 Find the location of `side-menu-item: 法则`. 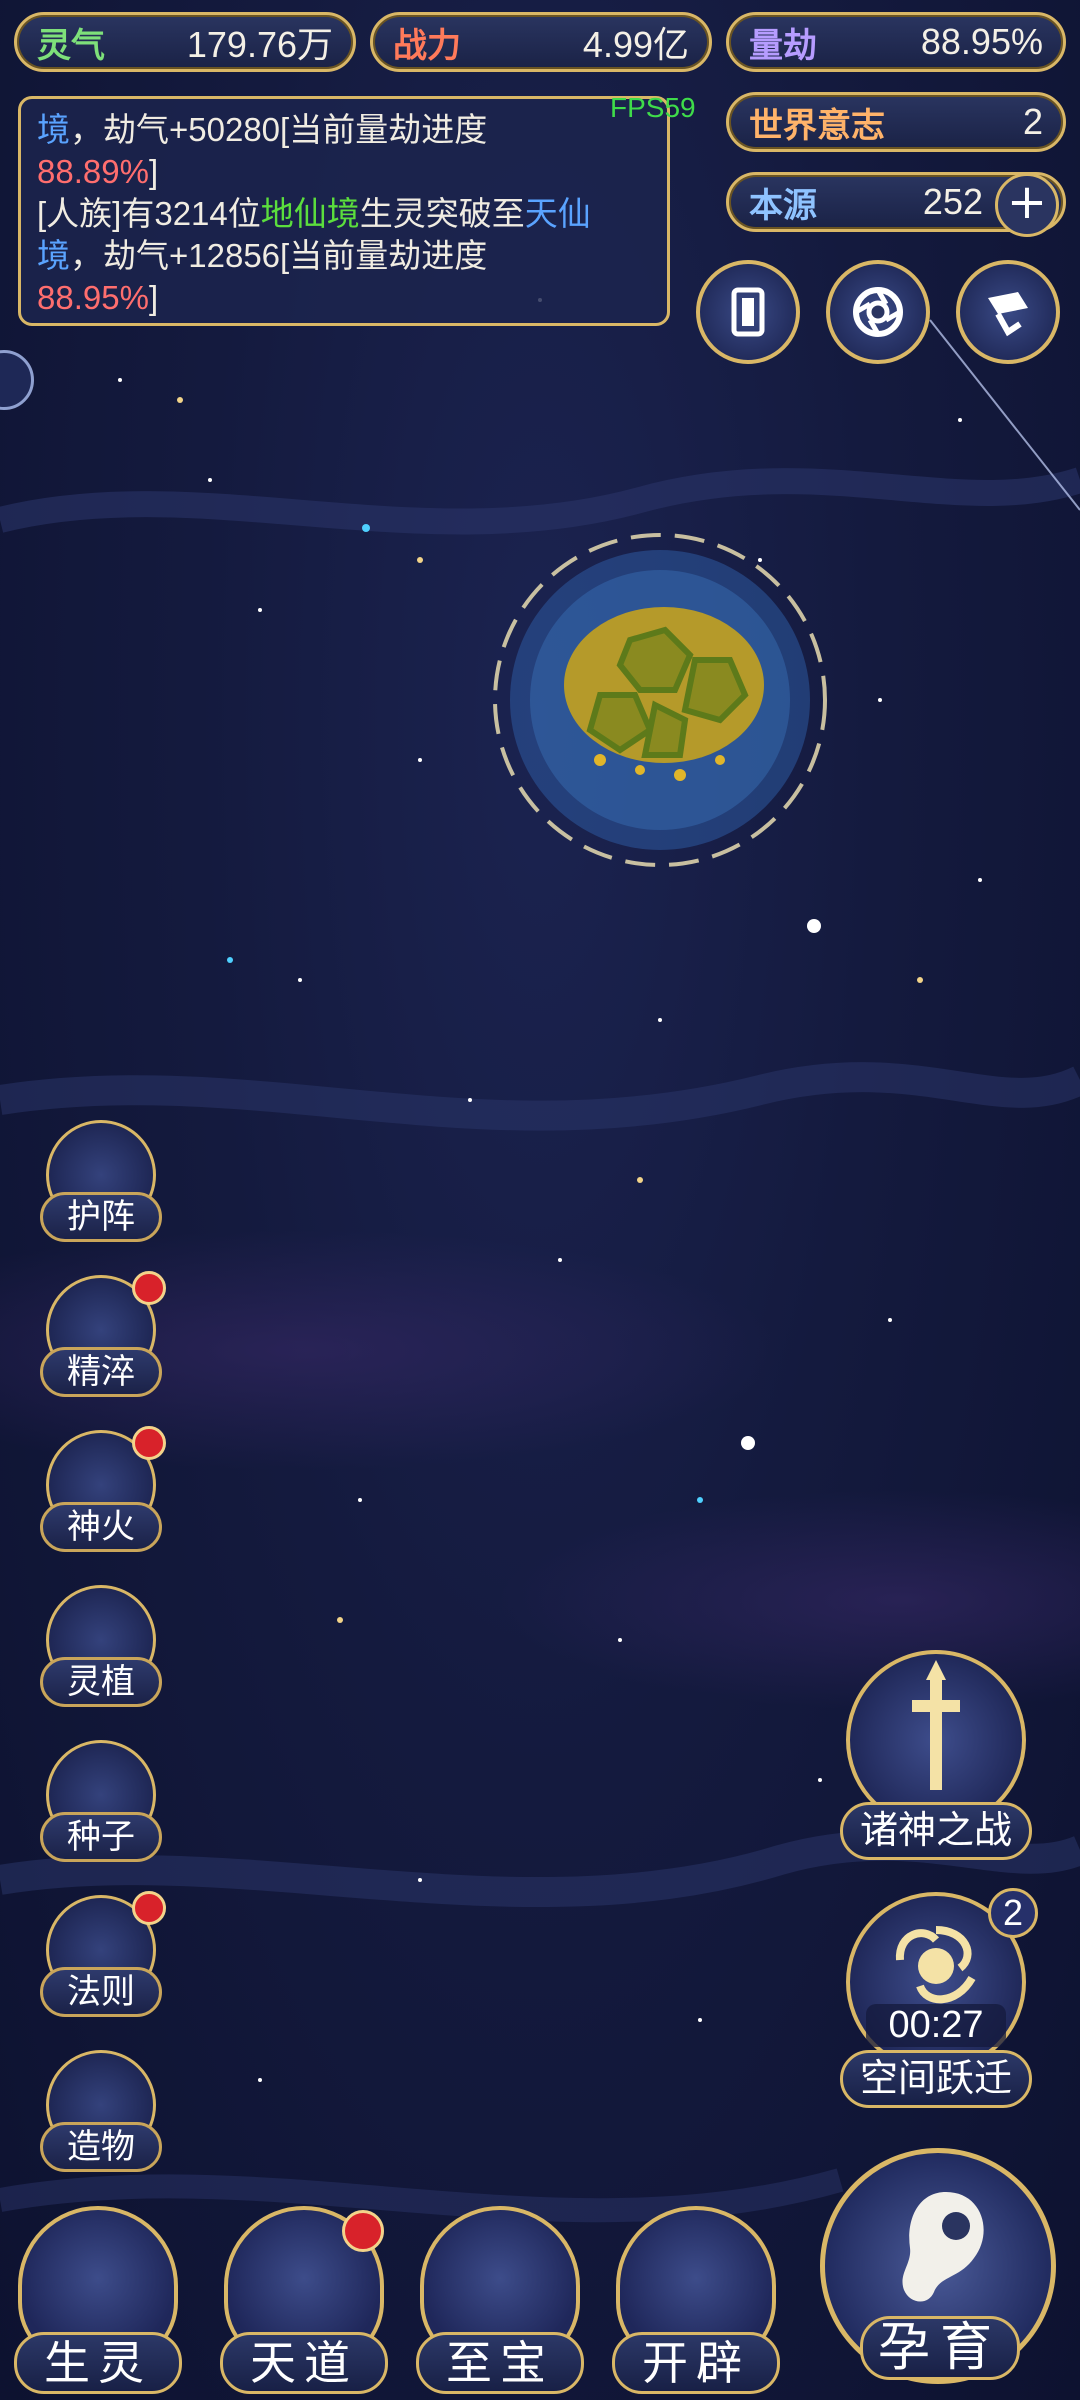

side-menu-item: 法则 is located at coordinates (102, 1958).